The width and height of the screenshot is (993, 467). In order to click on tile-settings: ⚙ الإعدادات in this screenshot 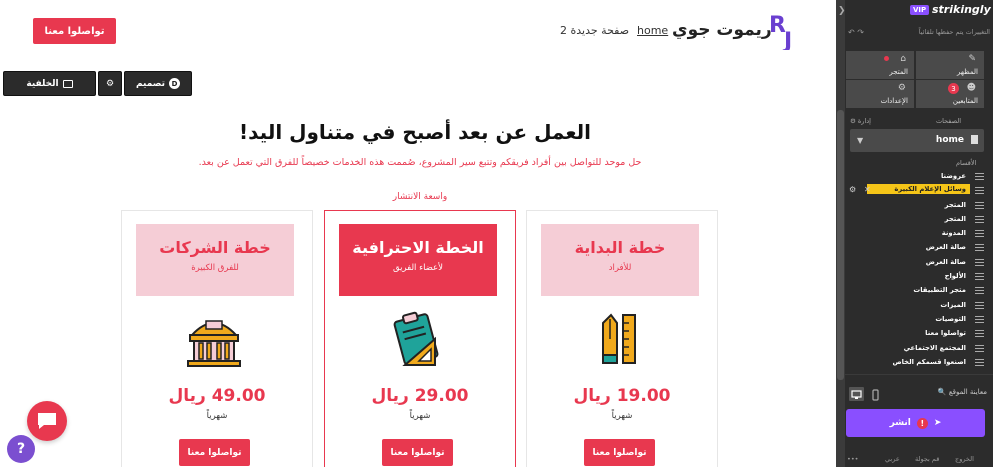, I will do `click(880, 94)`.